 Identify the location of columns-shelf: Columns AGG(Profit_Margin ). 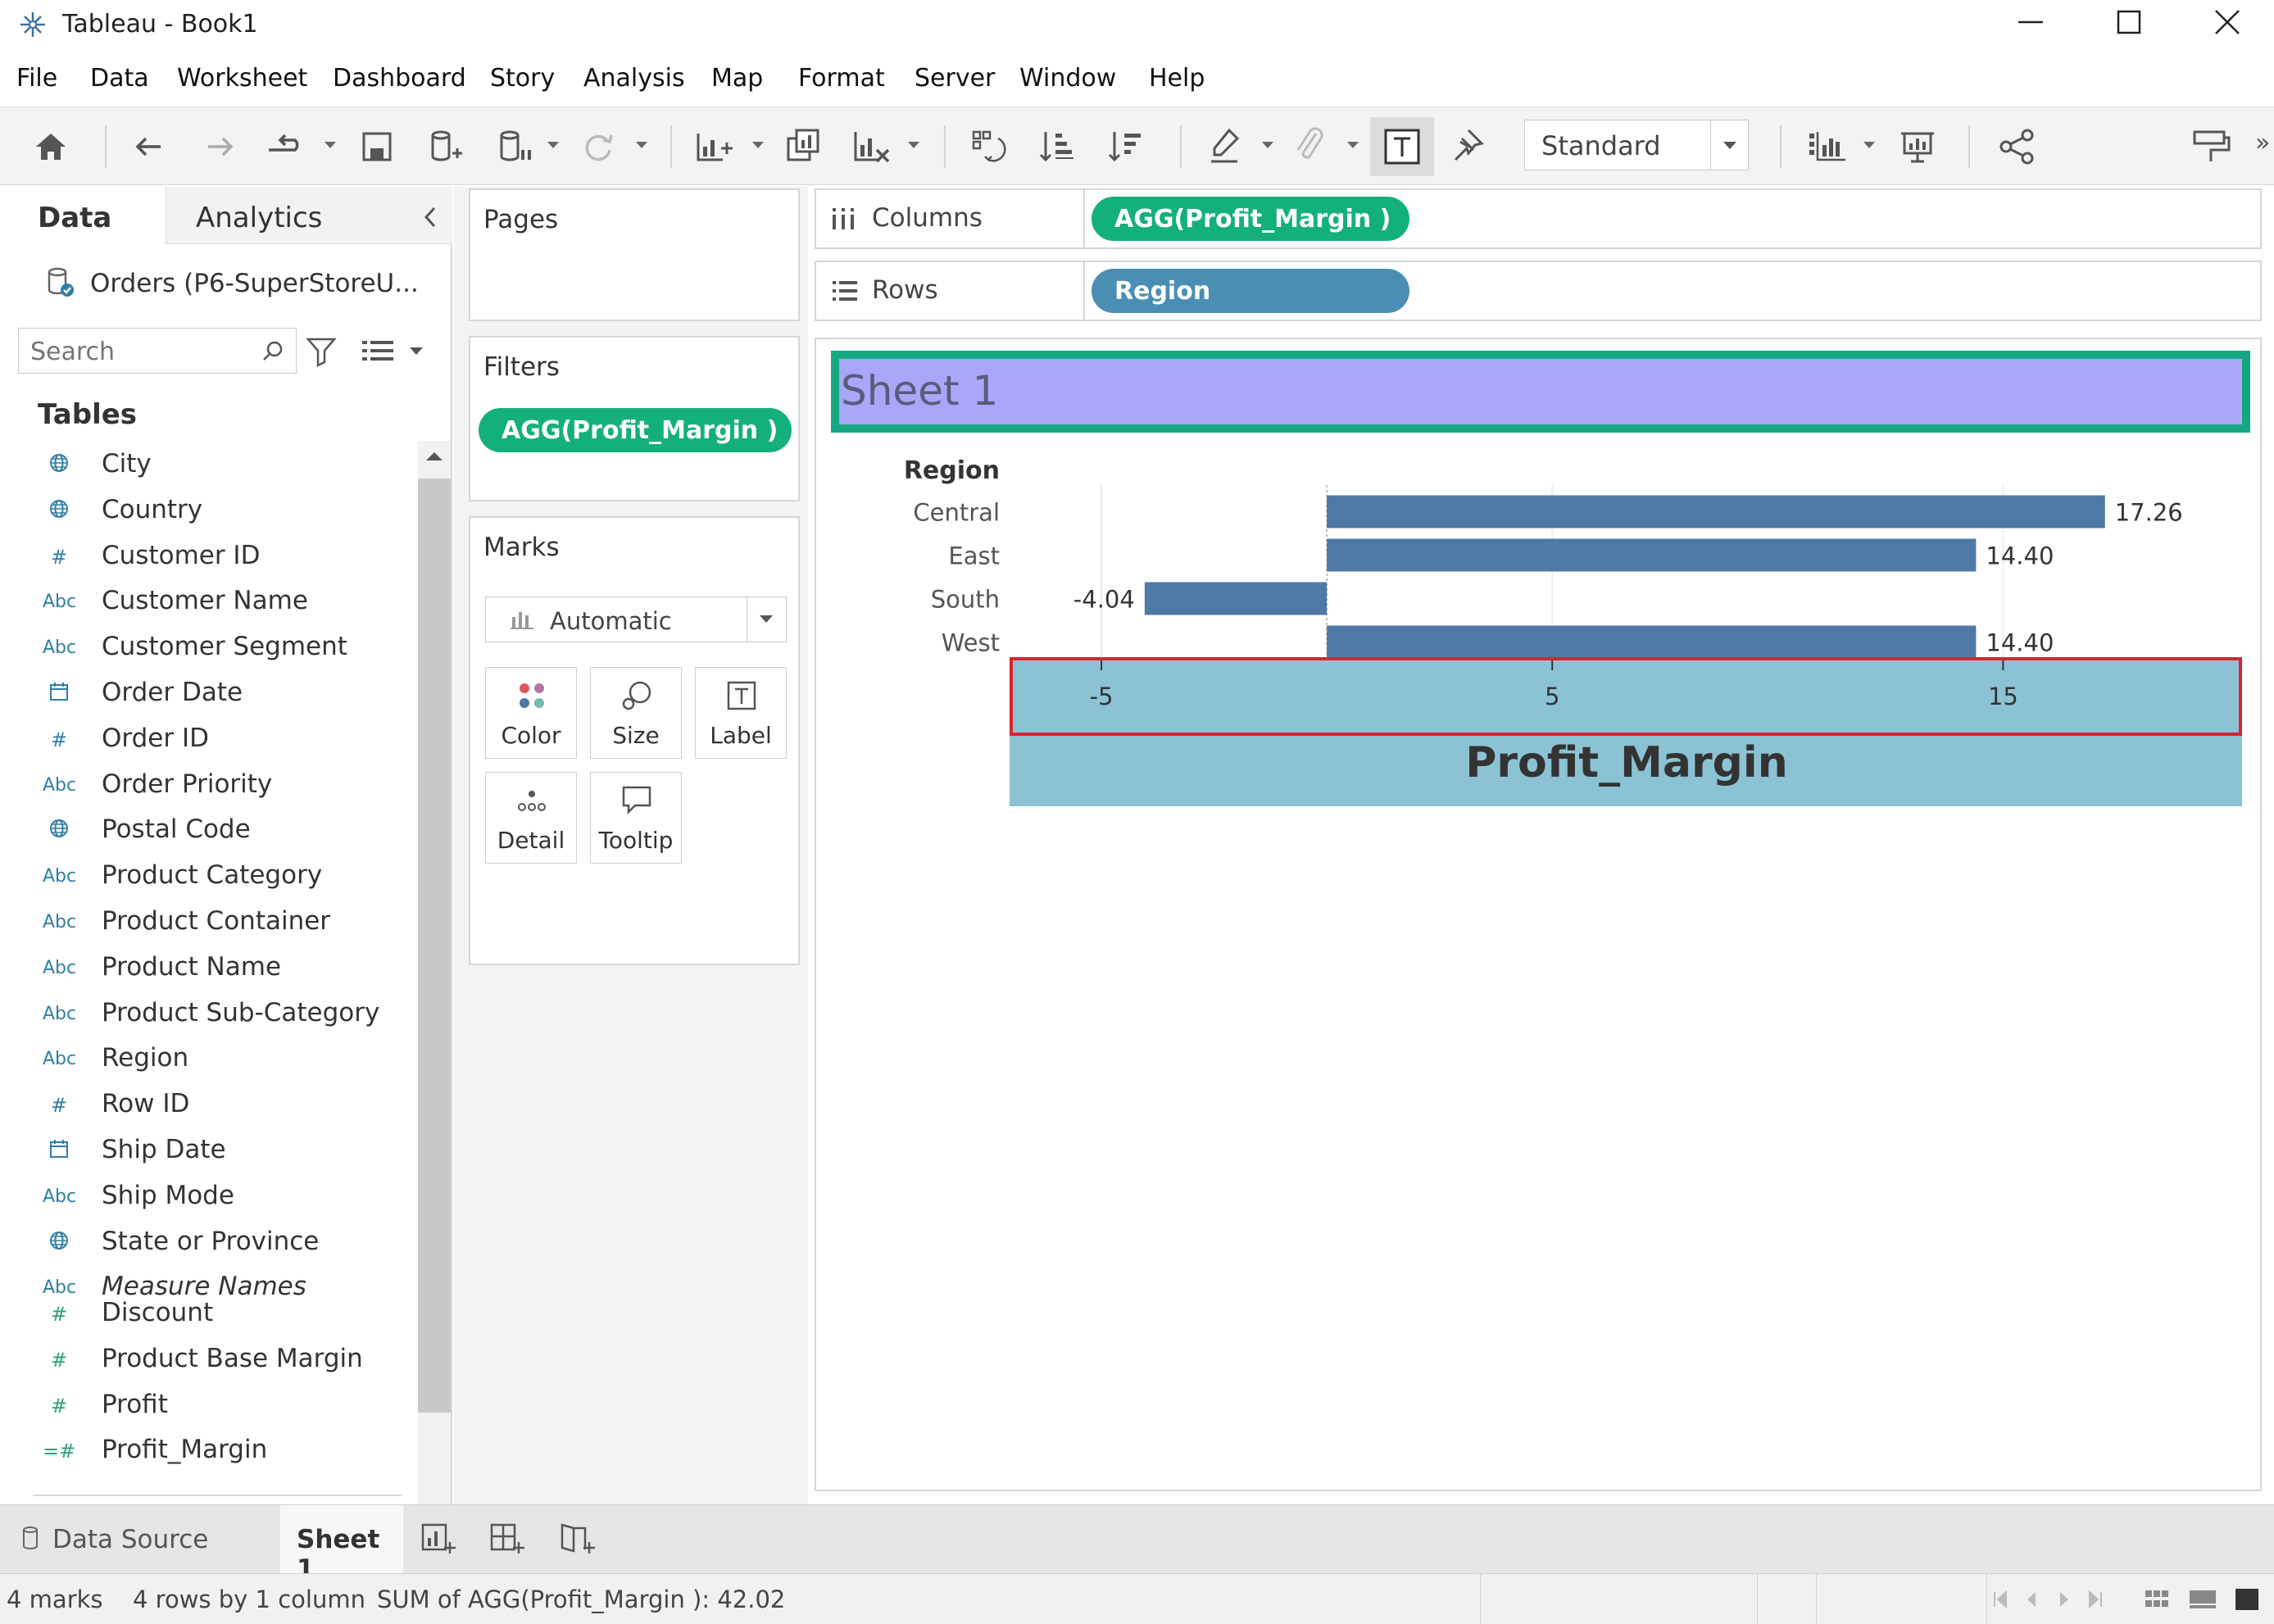
(1538, 219).